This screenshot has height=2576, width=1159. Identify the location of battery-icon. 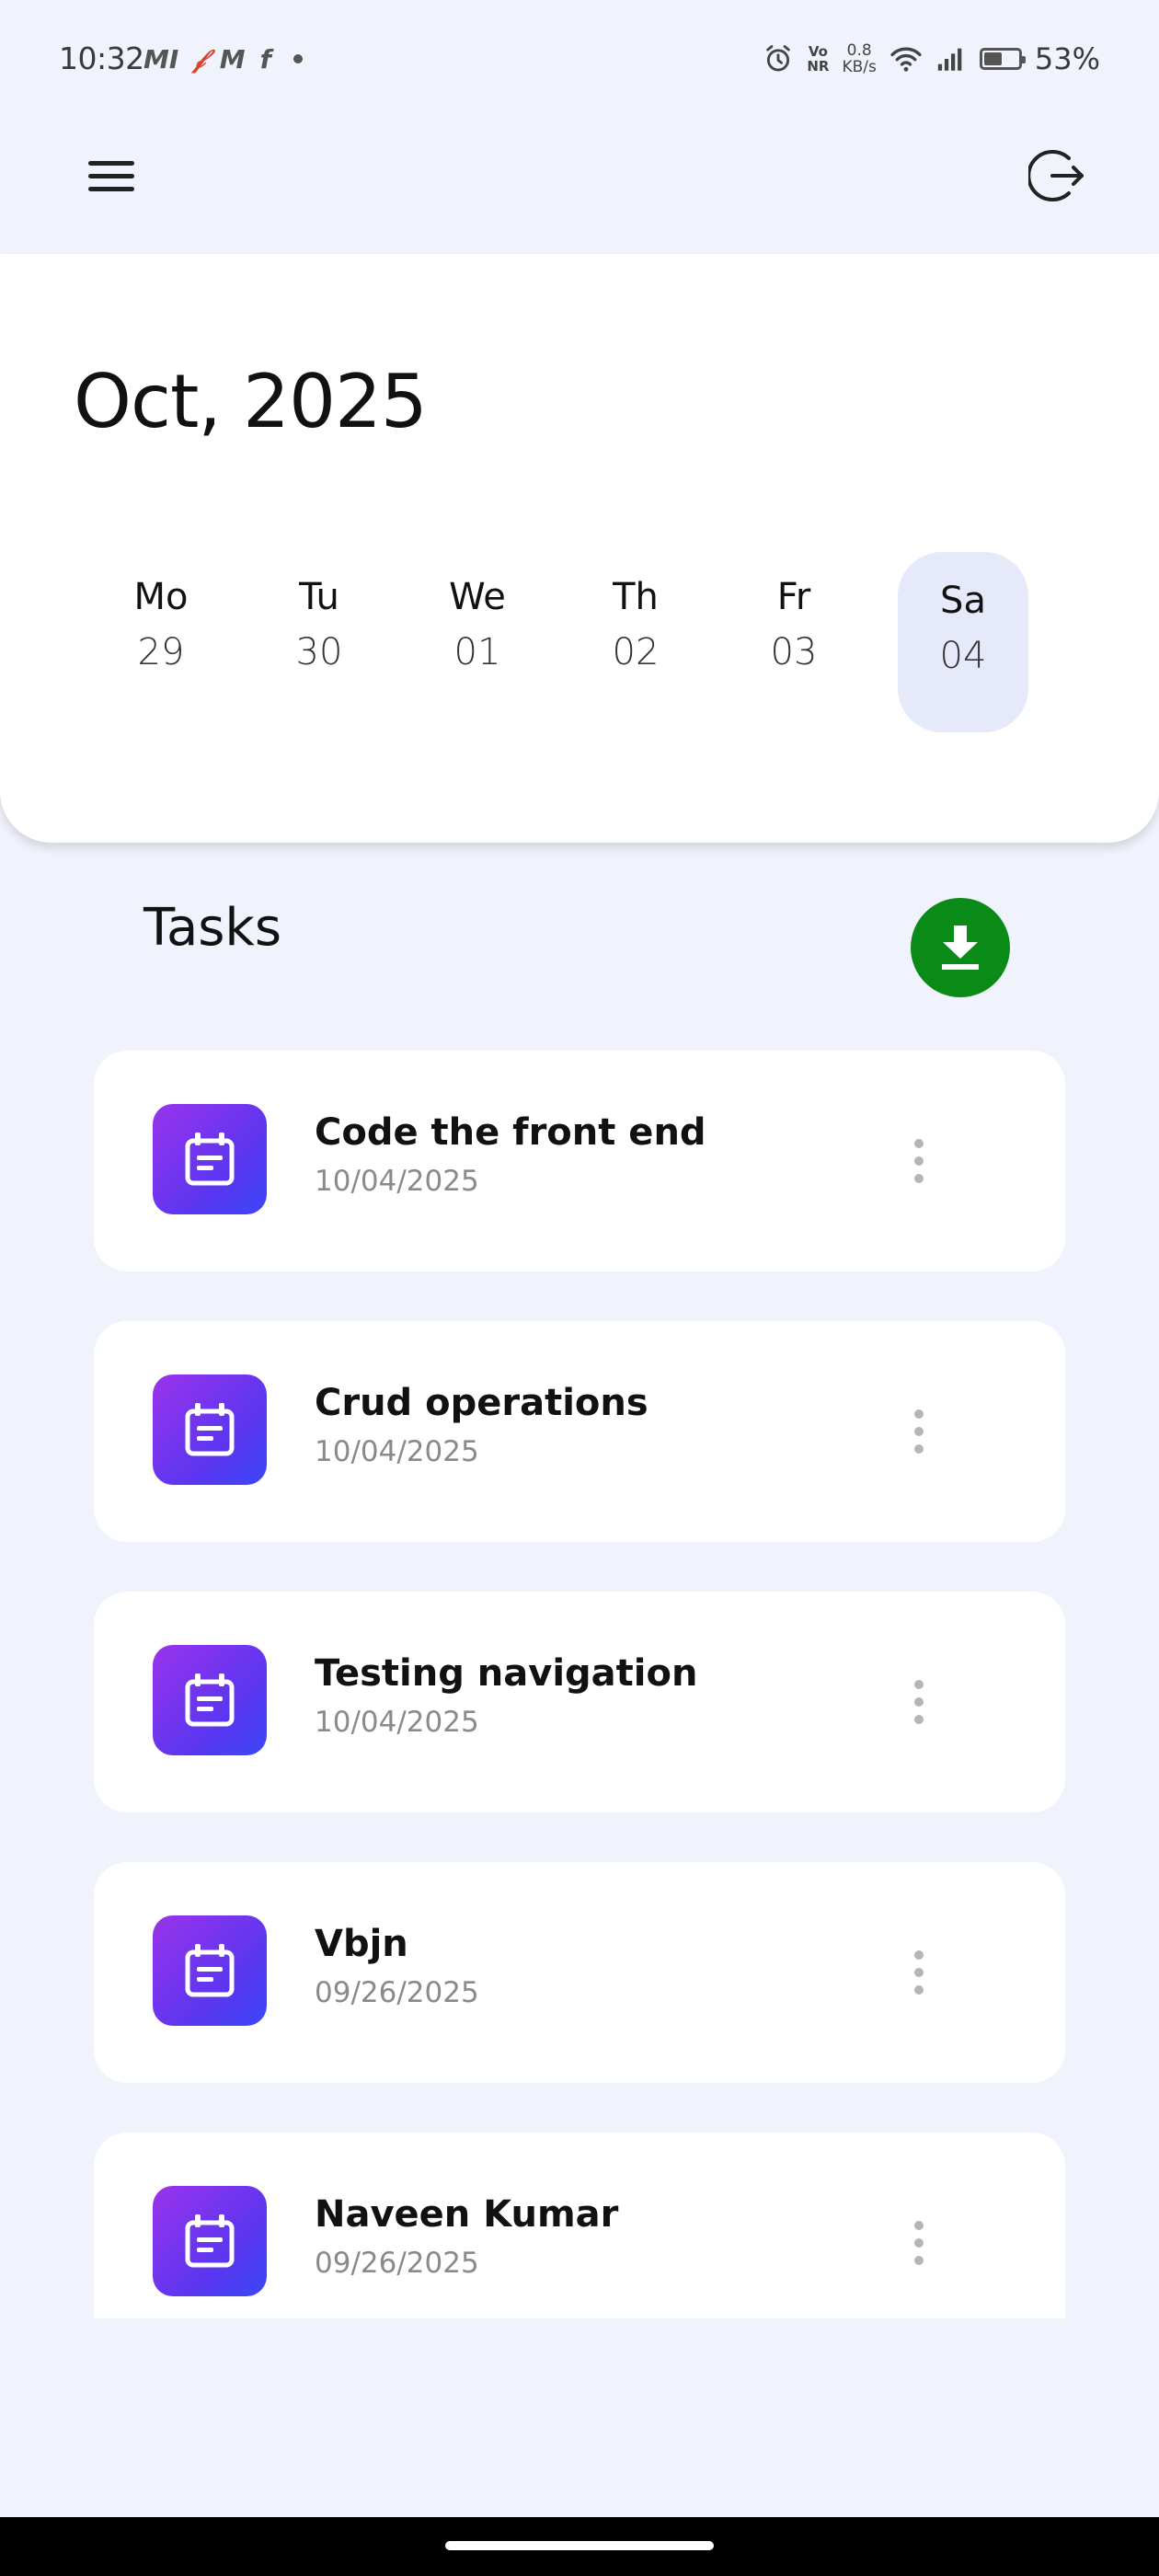
(1002, 59).